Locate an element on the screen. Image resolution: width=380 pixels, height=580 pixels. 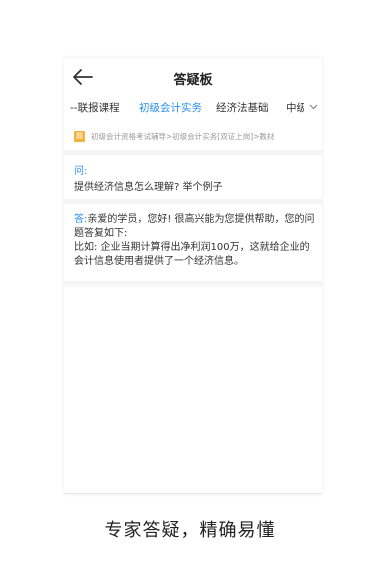
answer-label: 答: is located at coordinates (81, 219).